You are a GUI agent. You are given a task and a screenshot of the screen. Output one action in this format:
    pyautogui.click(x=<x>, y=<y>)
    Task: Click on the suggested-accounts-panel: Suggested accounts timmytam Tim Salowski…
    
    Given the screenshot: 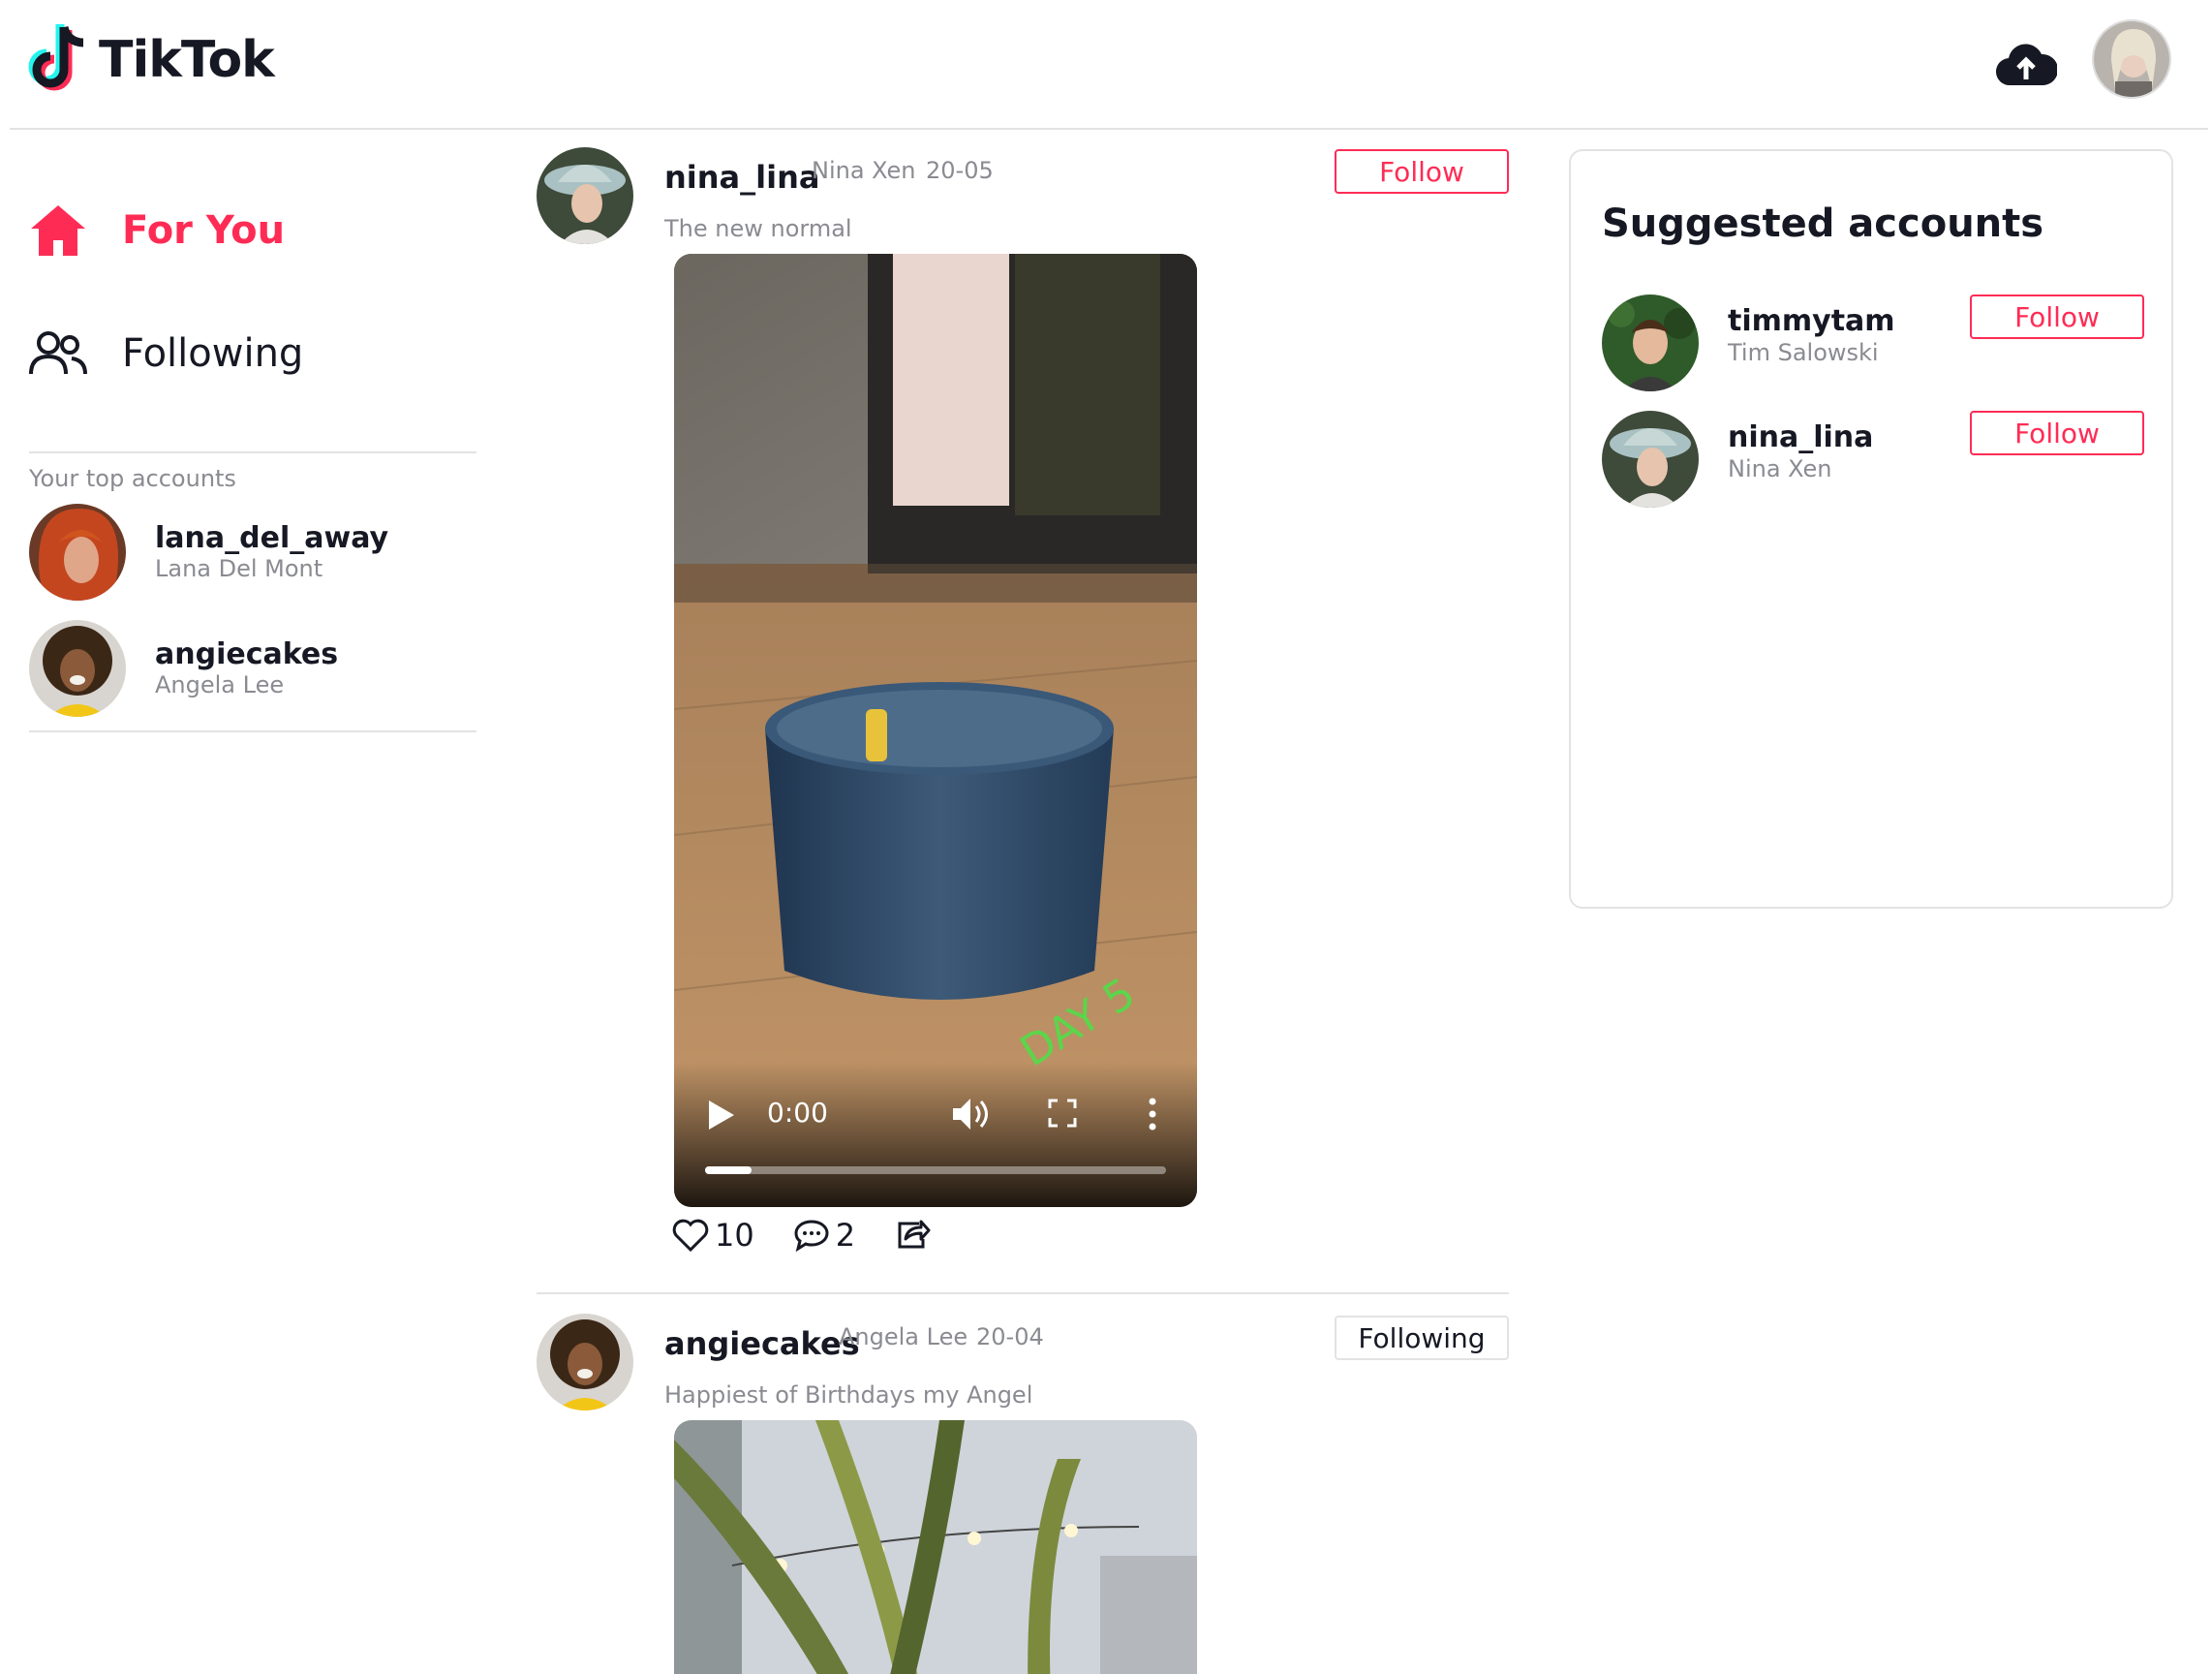 What is the action you would take?
    pyautogui.click(x=1871, y=529)
    